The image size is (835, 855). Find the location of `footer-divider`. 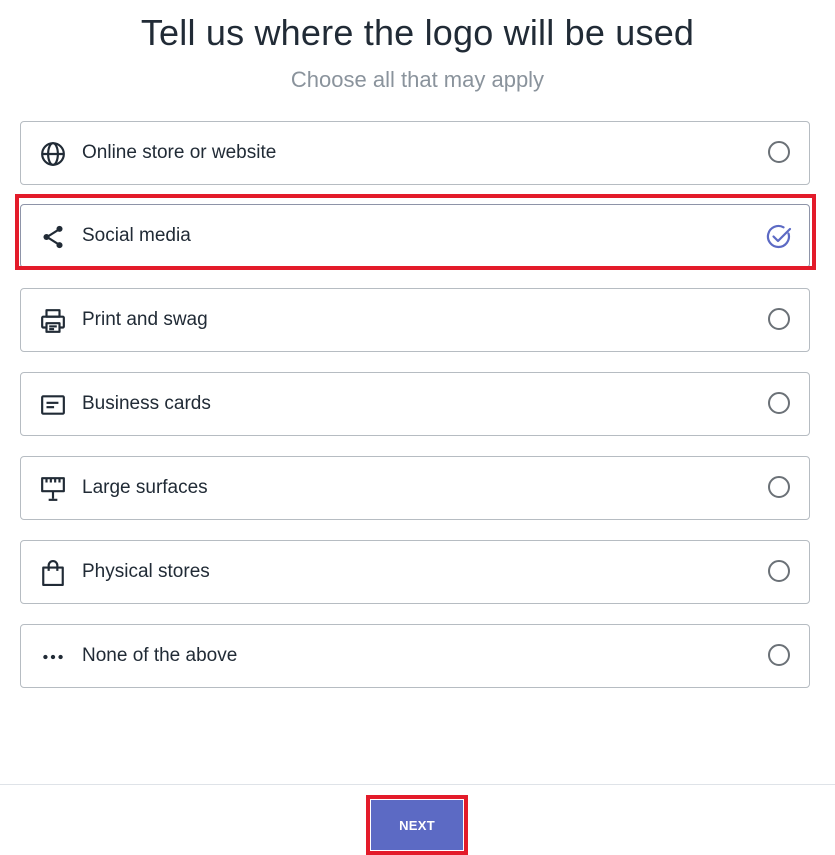

footer-divider is located at coordinates (417, 784).